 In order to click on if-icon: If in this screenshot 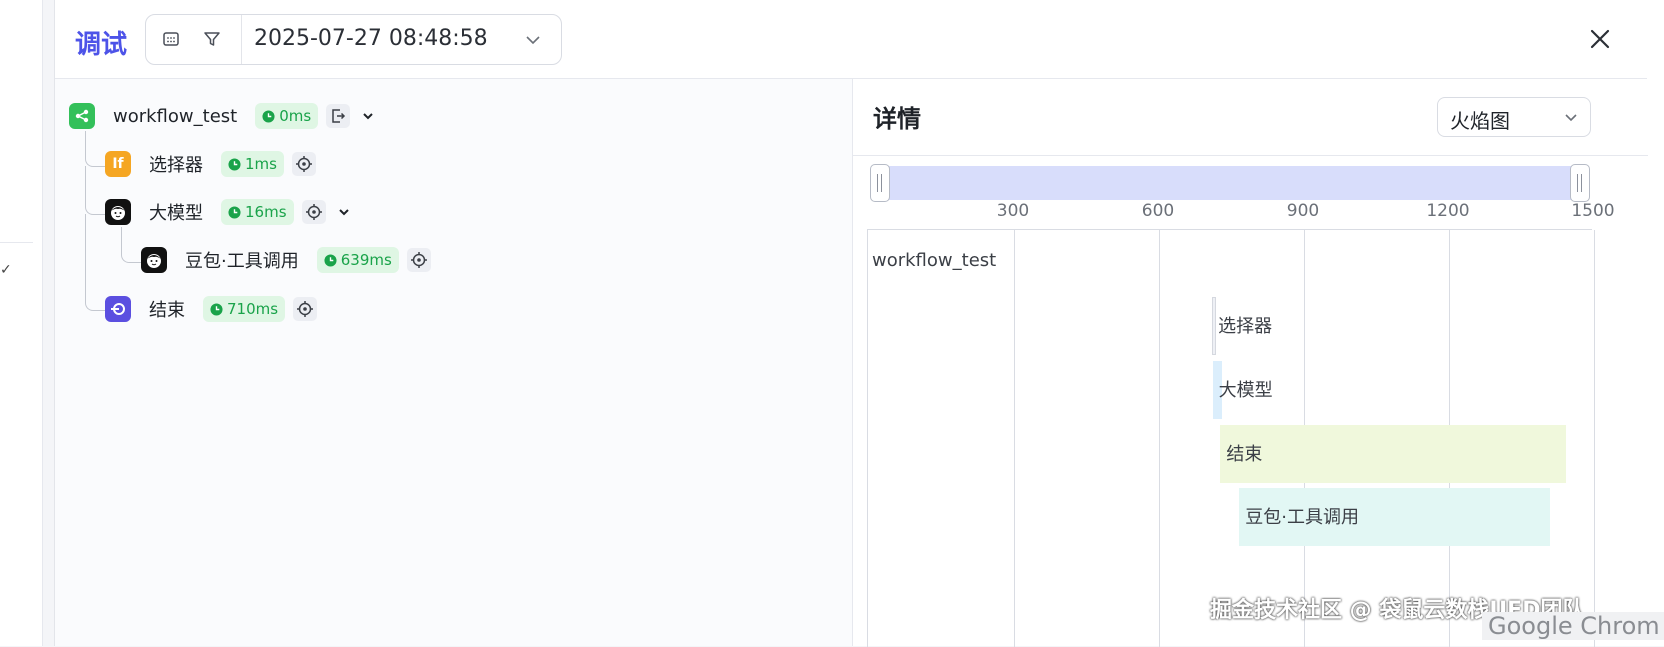, I will do `click(118, 164)`.